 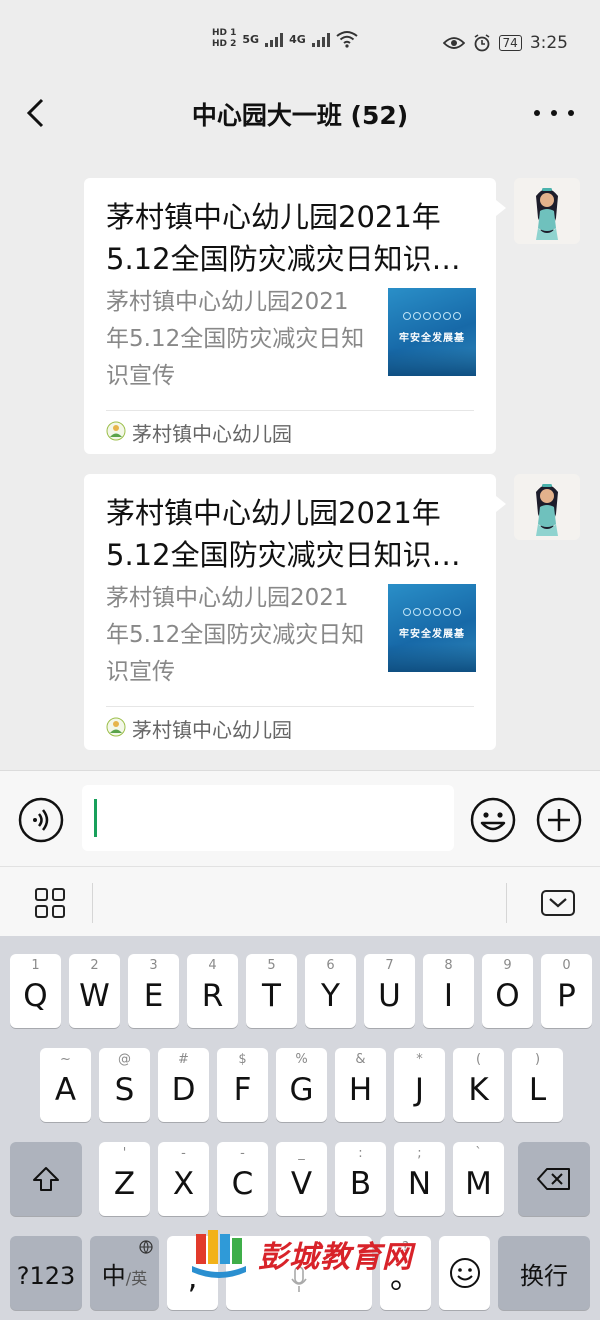 What do you see at coordinates (558, 903) in the screenshot?
I see `hide-keyboard-button` at bounding box center [558, 903].